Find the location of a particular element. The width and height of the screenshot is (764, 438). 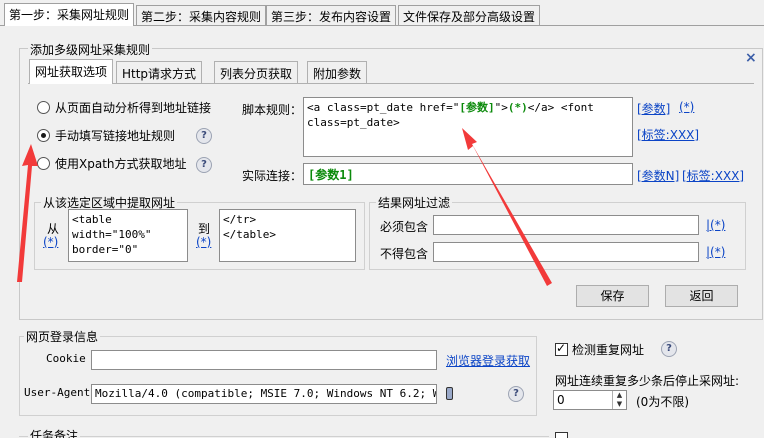

subtab-list-paging: 列表分页获取 is located at coordinates (256, 72).